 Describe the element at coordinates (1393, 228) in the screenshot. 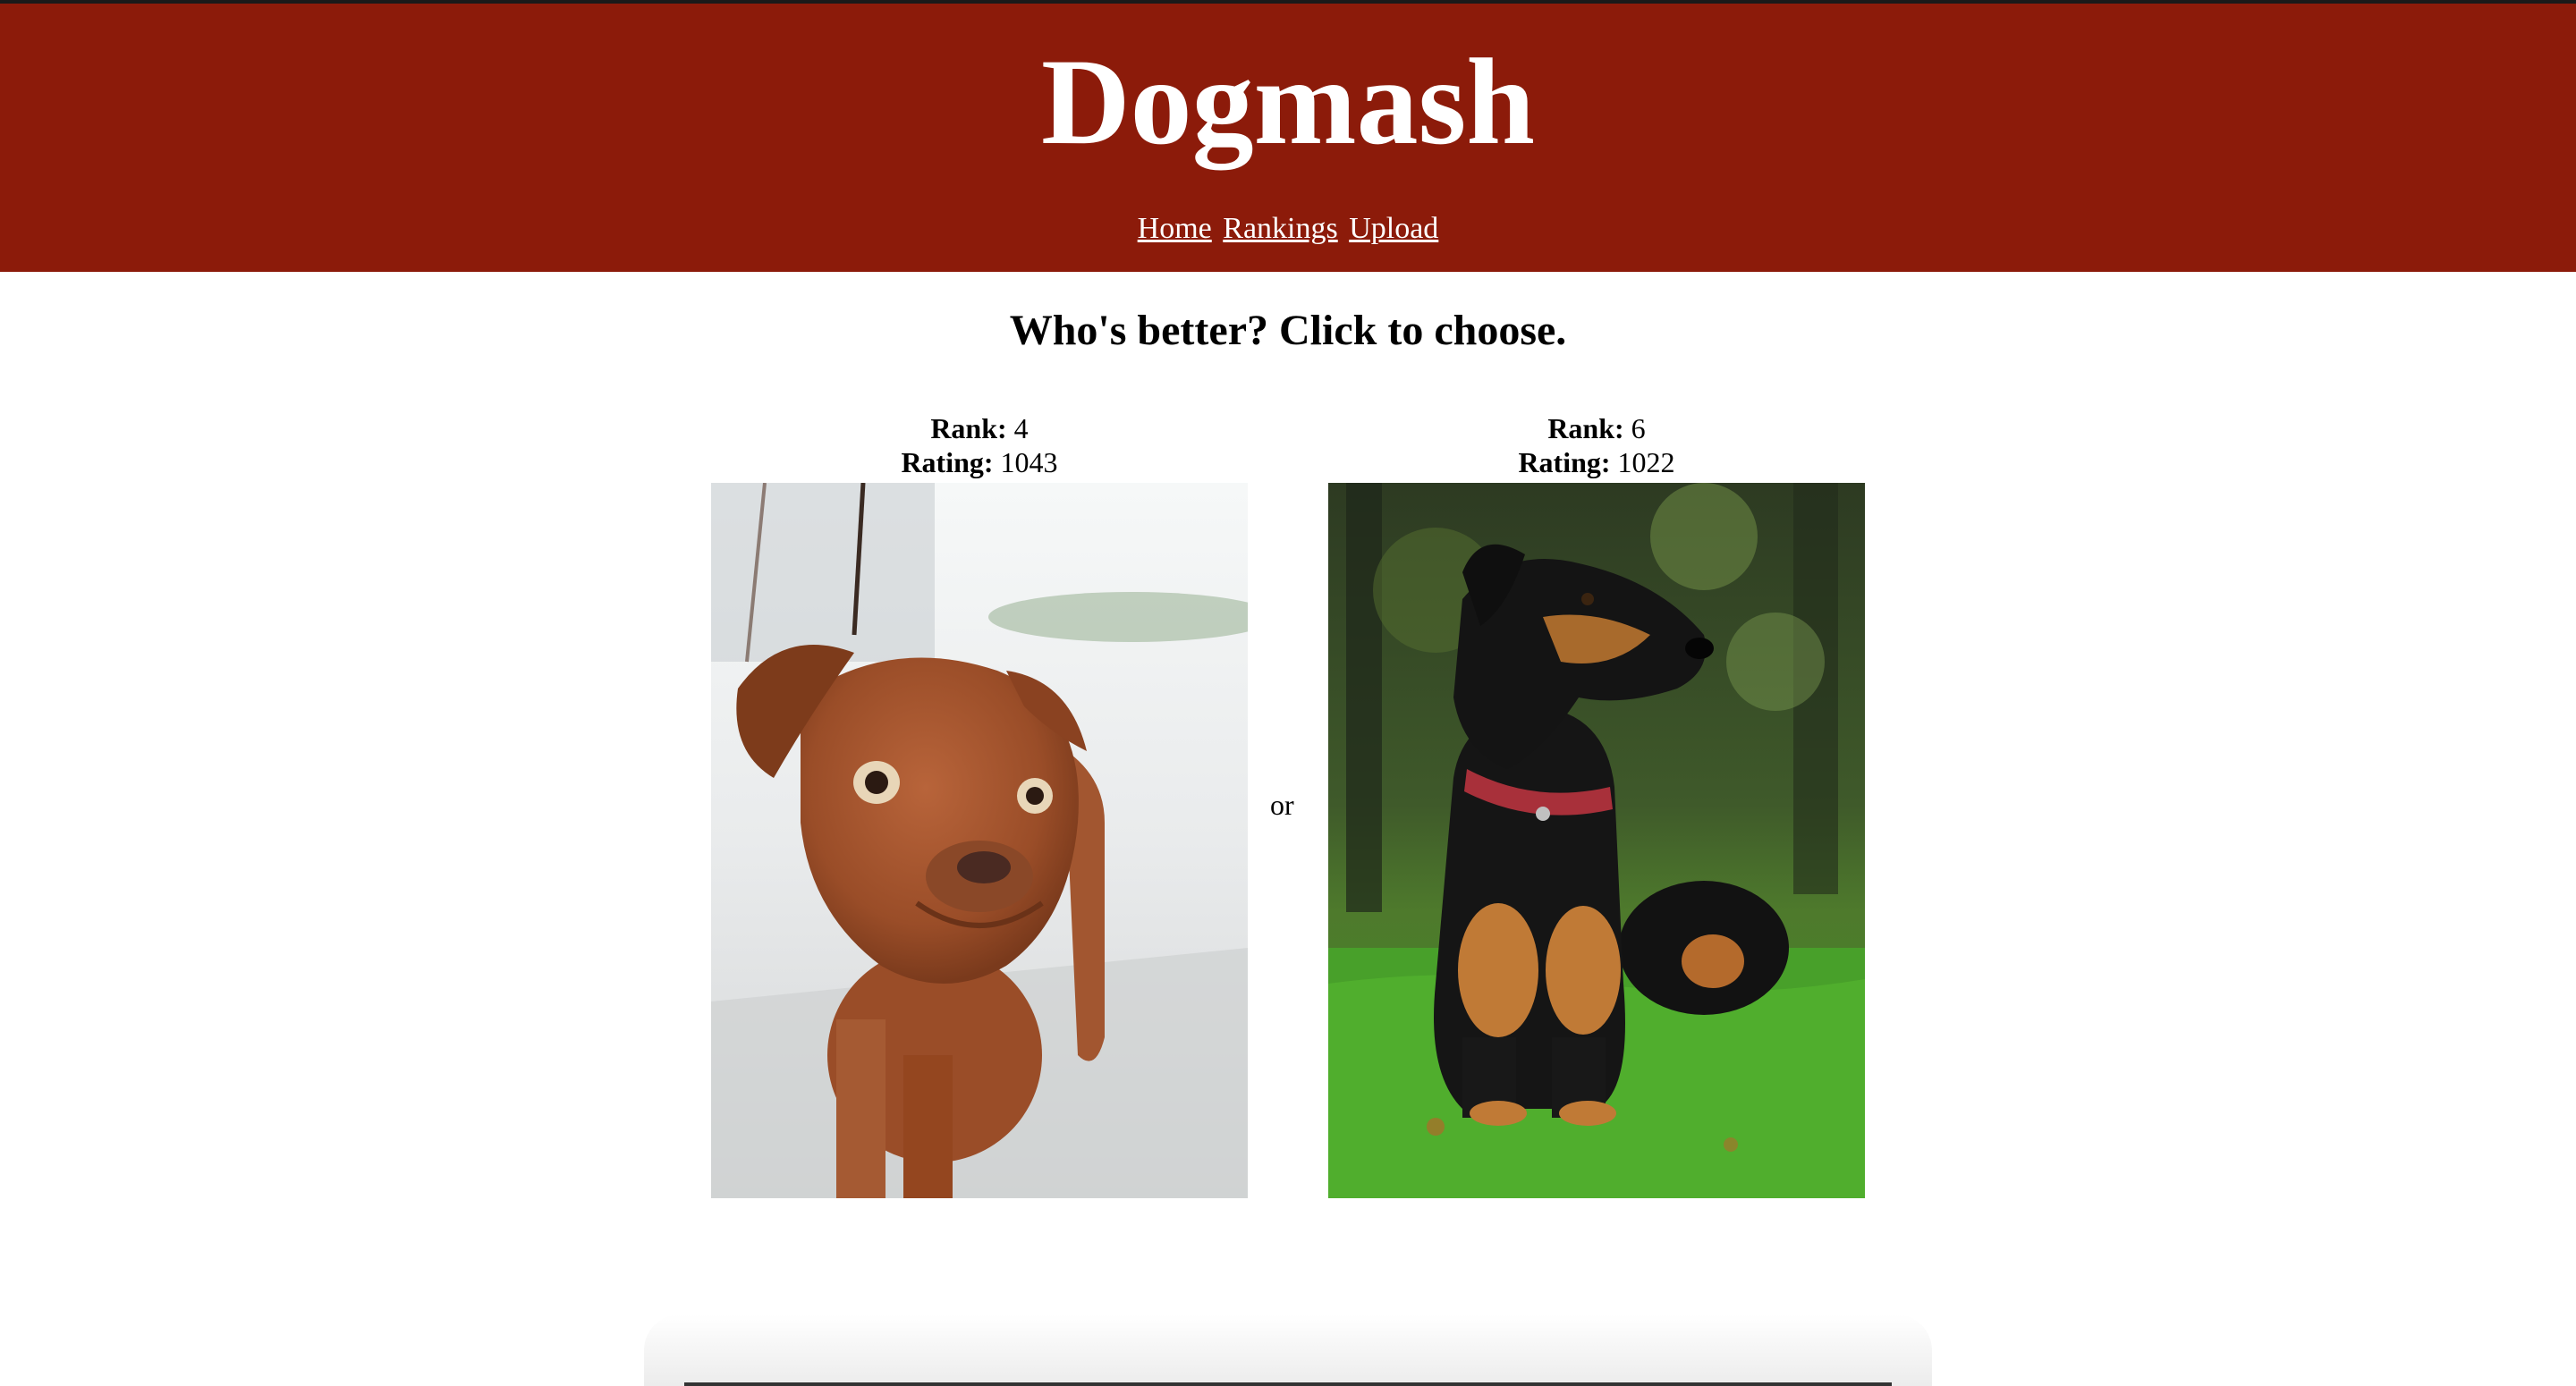

I see `nav-link-upload: Upload` at that location.